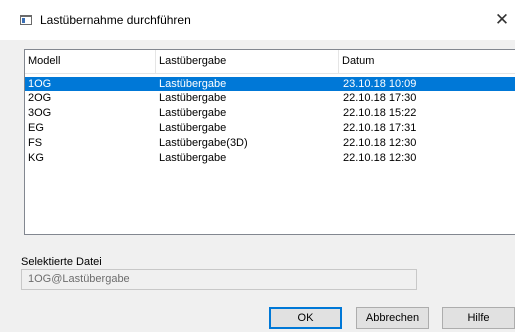  What do you see at coordinates (247, 61) in the screenshot?
I see `column-header-lastuebergabe: Lastübergabe` at bounding box center [247, 61].